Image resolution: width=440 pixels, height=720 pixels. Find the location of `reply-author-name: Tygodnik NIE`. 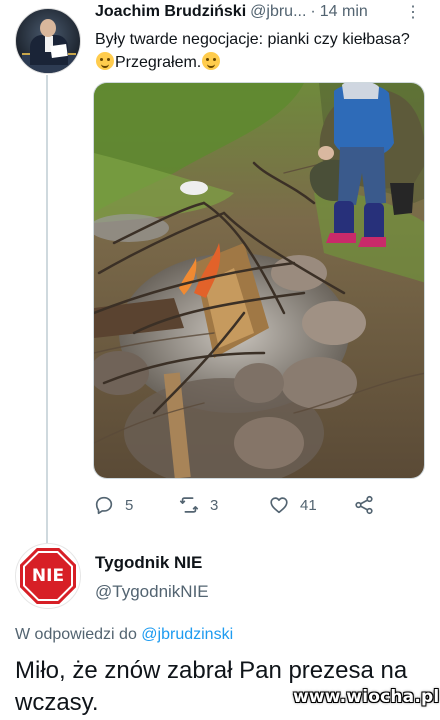

reply-author-name: Tygodnik NIE is located at coordinates (148, 563).